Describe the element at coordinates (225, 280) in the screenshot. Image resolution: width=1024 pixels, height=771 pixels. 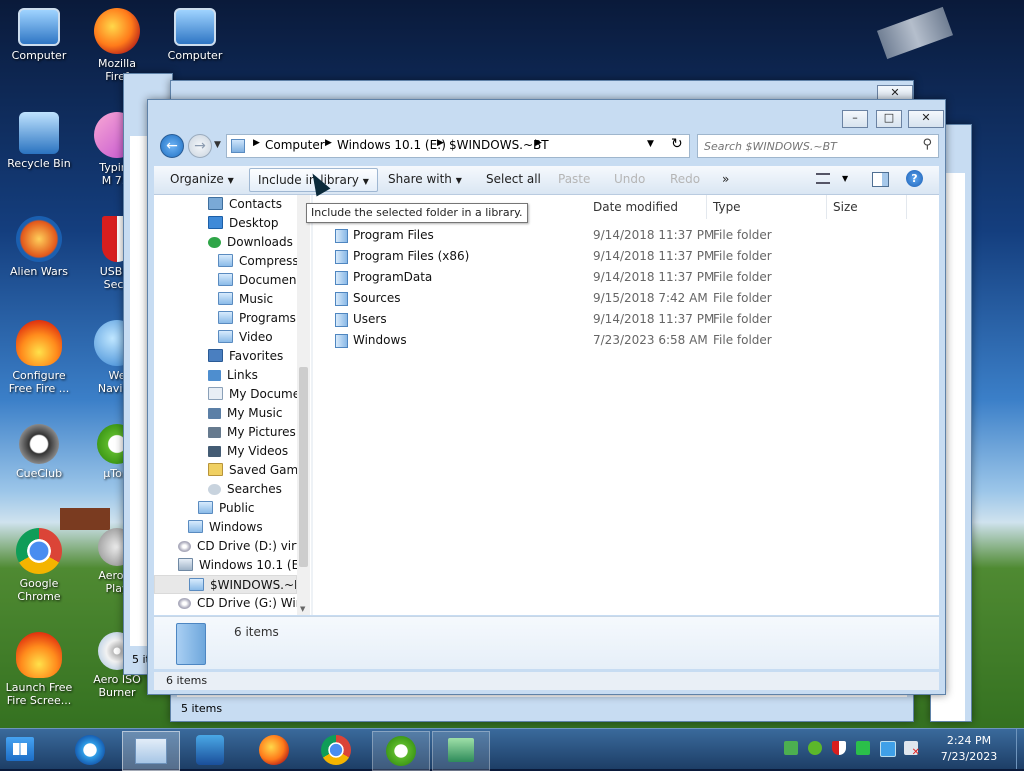
I see `nav-tree-item: Documen` at that location.